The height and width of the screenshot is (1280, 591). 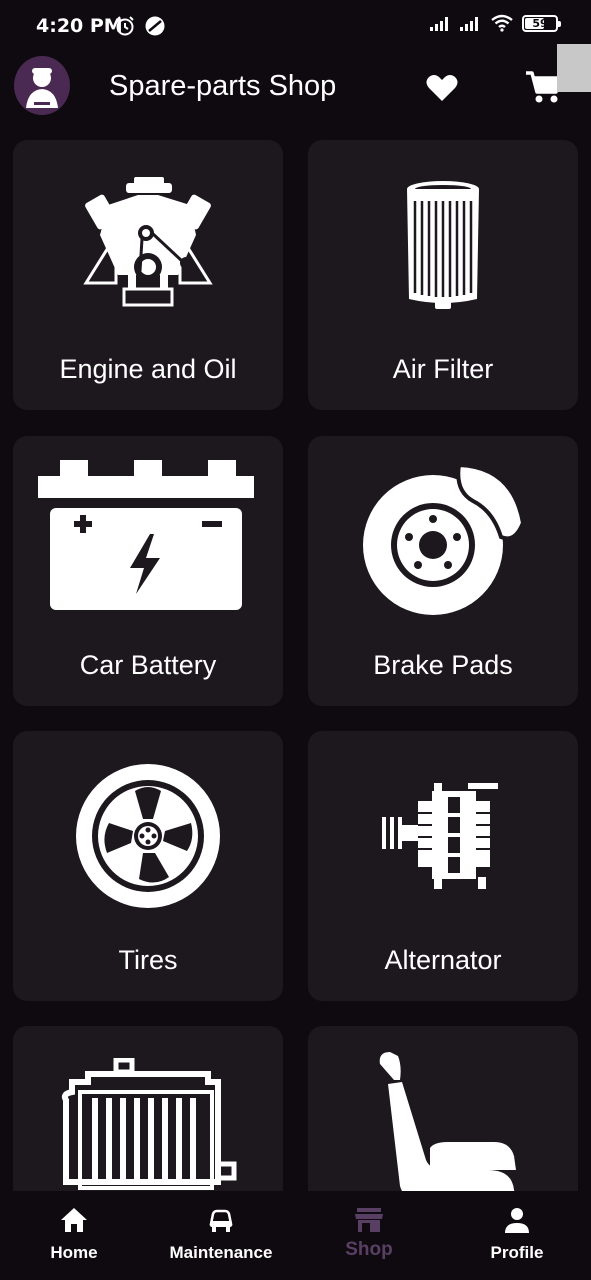 What do you see at coordinates (146, 535) in the screenshot?
I see `car-battery-icon` at bounding box center [146, 535].